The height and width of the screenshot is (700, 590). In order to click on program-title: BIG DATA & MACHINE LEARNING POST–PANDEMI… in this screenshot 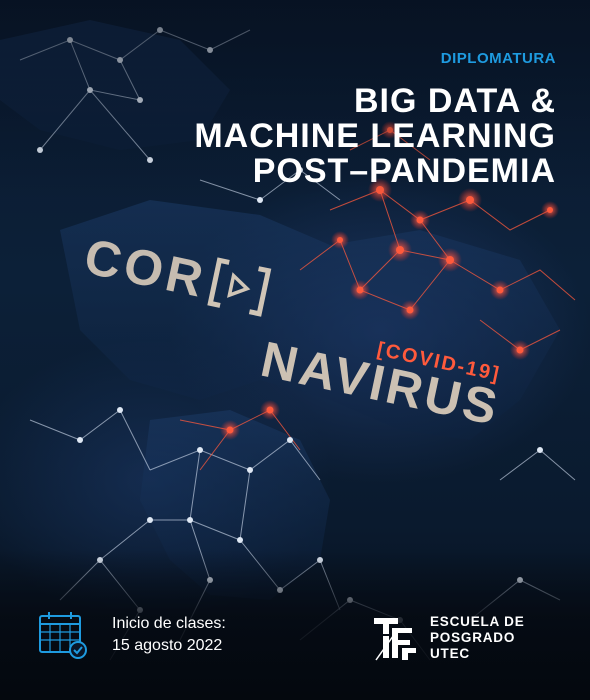, I will do `click(375, 136)`.